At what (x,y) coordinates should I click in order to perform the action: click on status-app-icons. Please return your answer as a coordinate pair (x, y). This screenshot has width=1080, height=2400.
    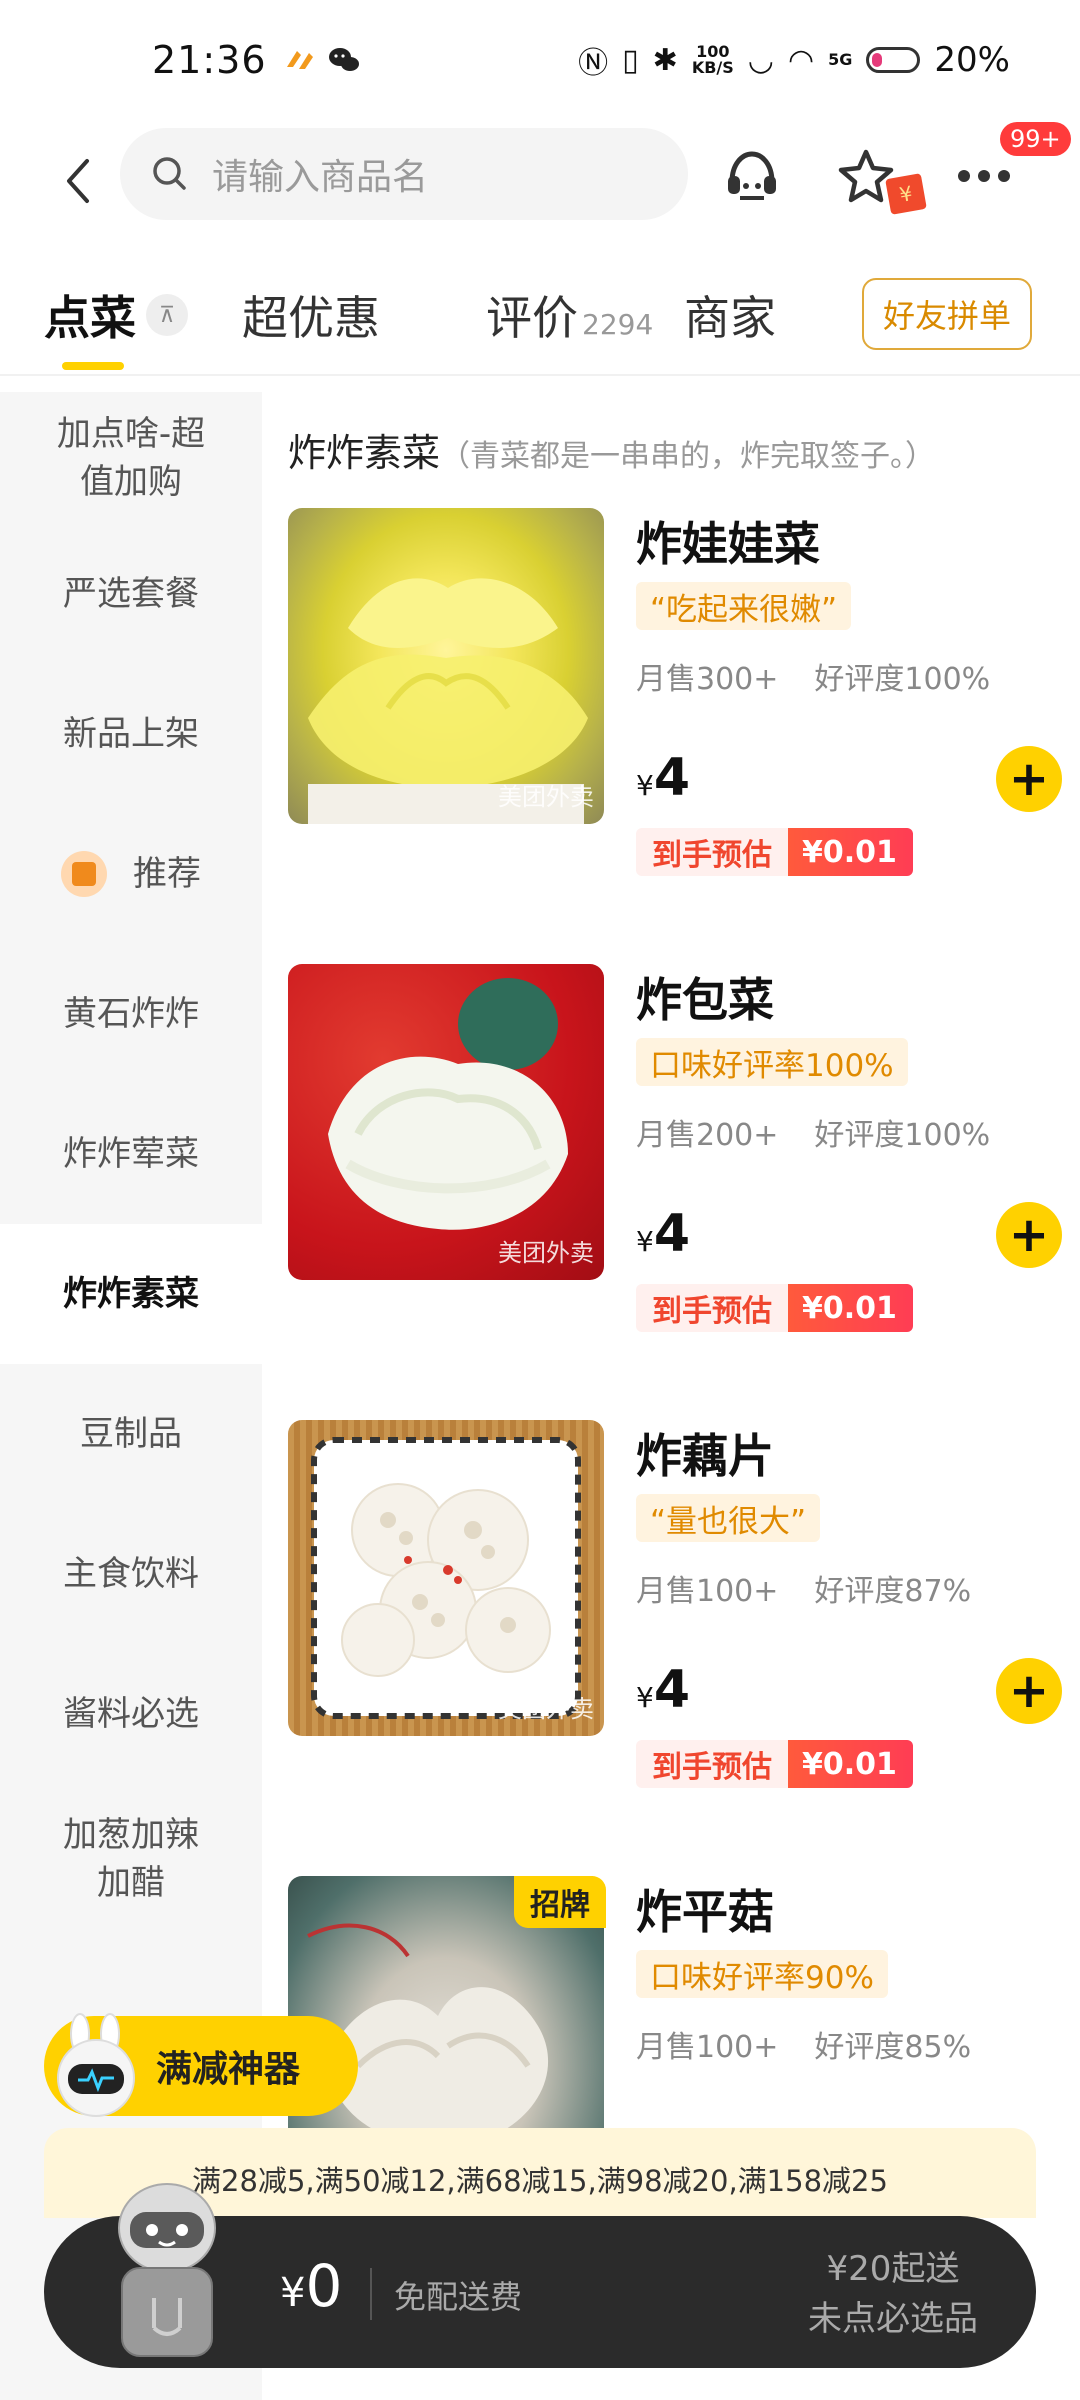
    Looking at the image, I should click on (322, 60).